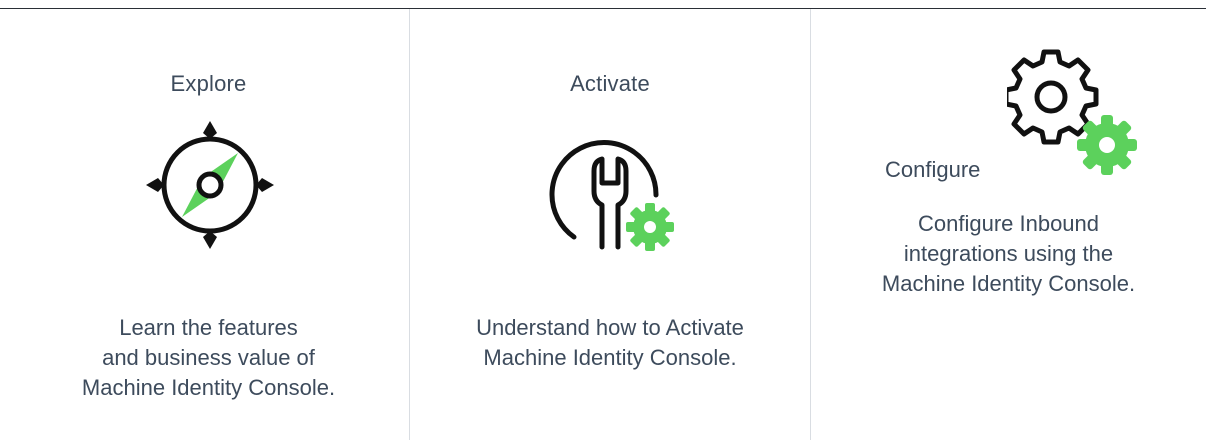 This screenshot has width=1206, height=440. I want to click on wrench-gear-icon, so click(610, 195).